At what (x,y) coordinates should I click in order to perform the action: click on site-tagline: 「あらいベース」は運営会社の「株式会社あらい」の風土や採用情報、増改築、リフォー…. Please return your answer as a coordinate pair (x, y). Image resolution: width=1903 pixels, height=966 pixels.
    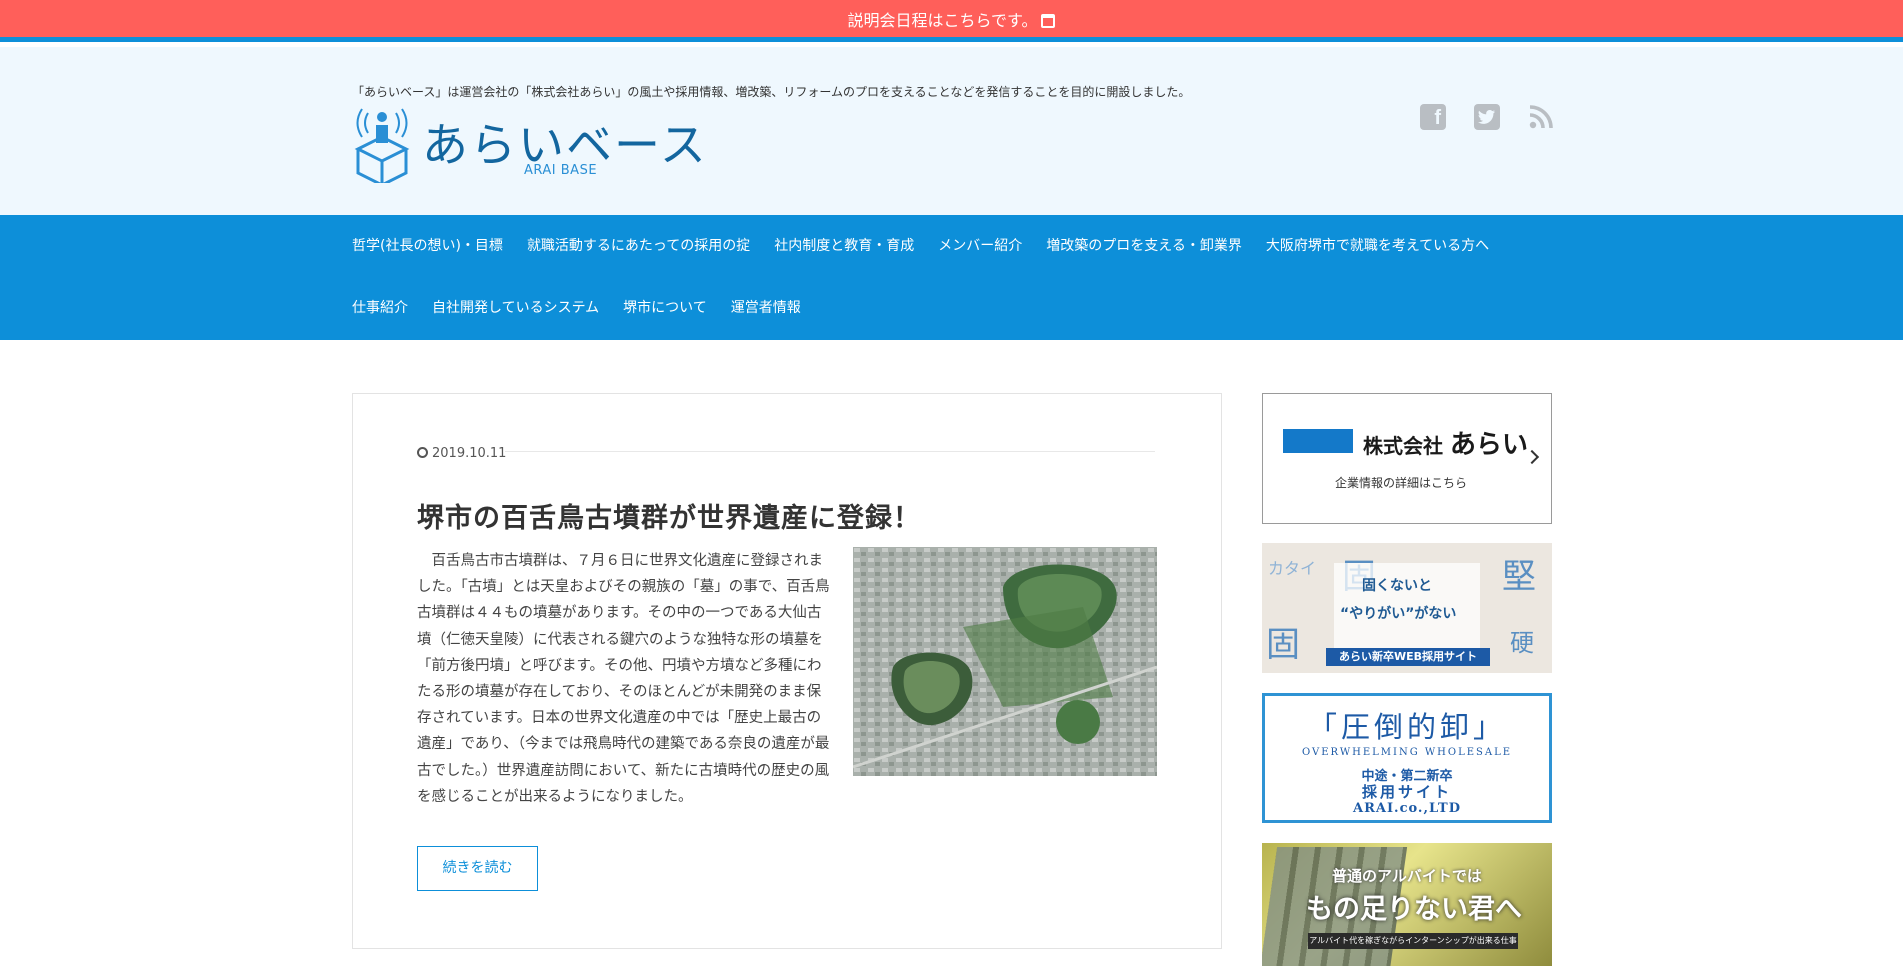
    Looking at the image, I should click on (771, 92).